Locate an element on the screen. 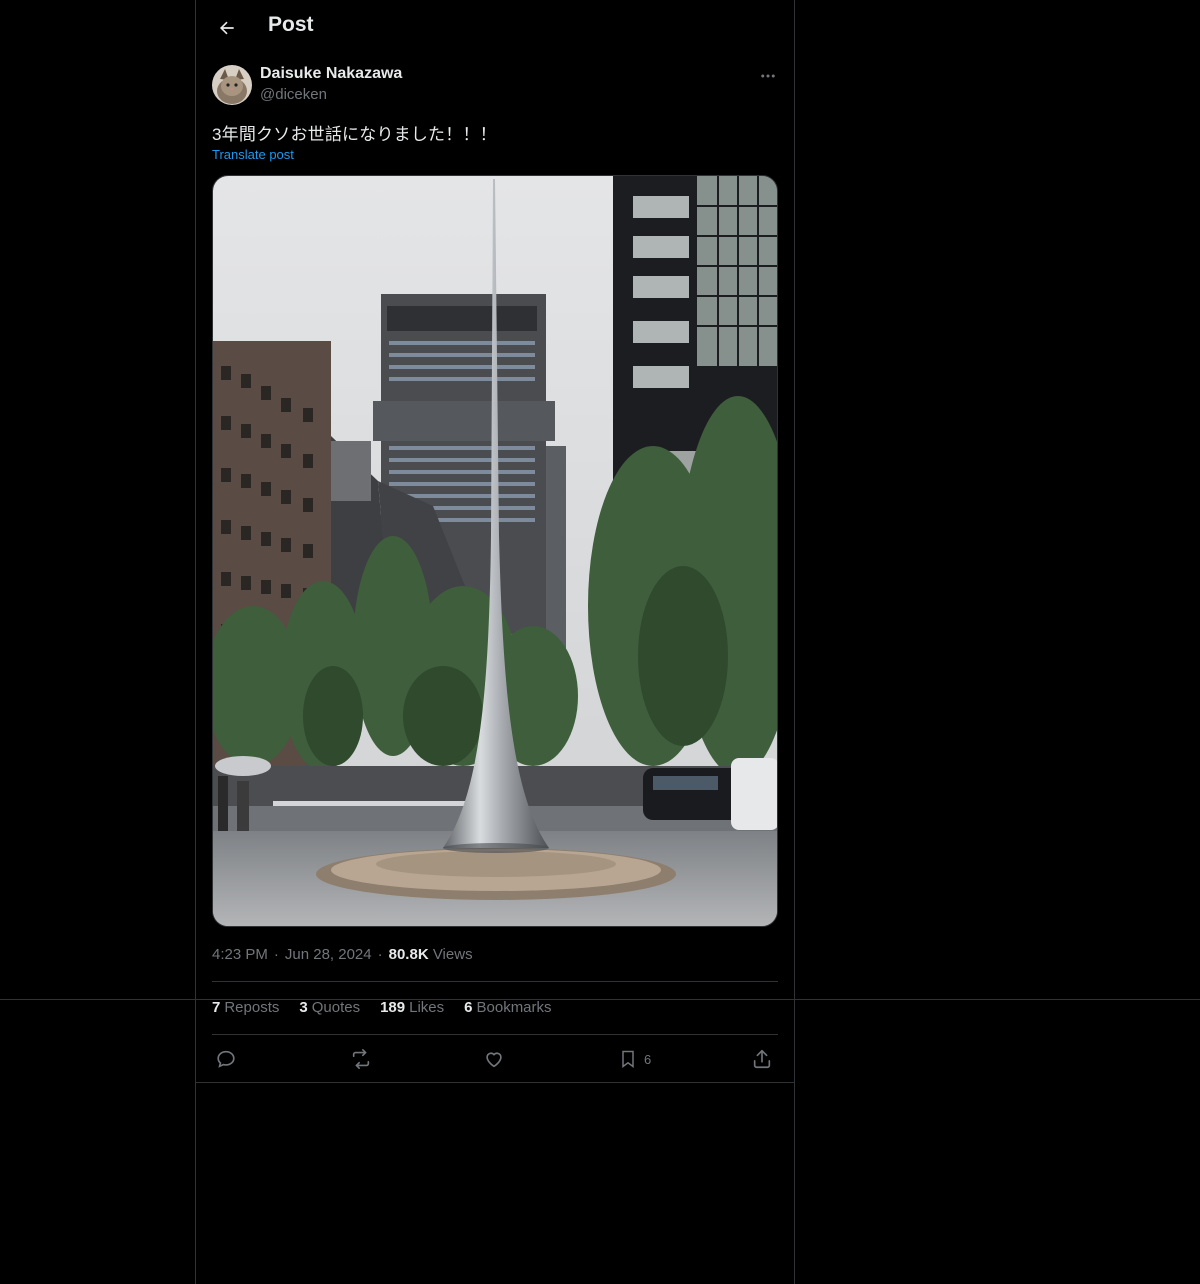 The height and width of the screenshot is (1284, 1200). translate-post-link: Translate post is located at coordinates (253, 154).